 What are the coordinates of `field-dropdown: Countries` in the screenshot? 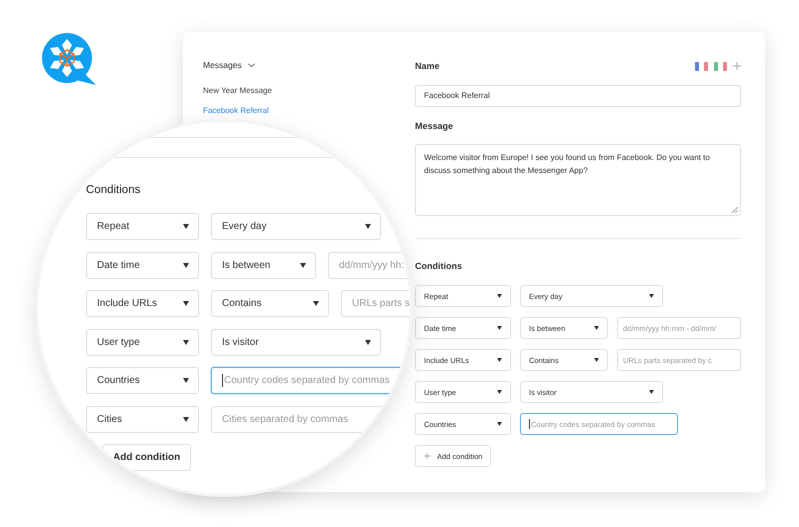 It's located at (142, 380).